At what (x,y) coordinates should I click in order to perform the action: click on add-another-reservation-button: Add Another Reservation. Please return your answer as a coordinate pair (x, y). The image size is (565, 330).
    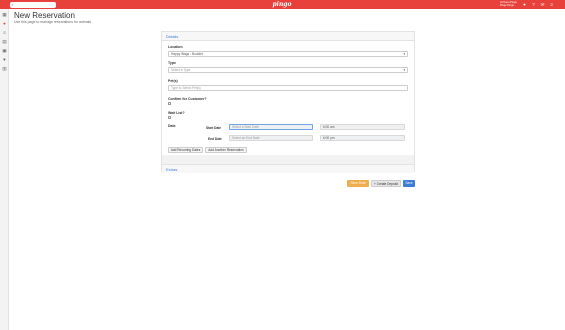
    Looking at the image, I should click on (226, 150).